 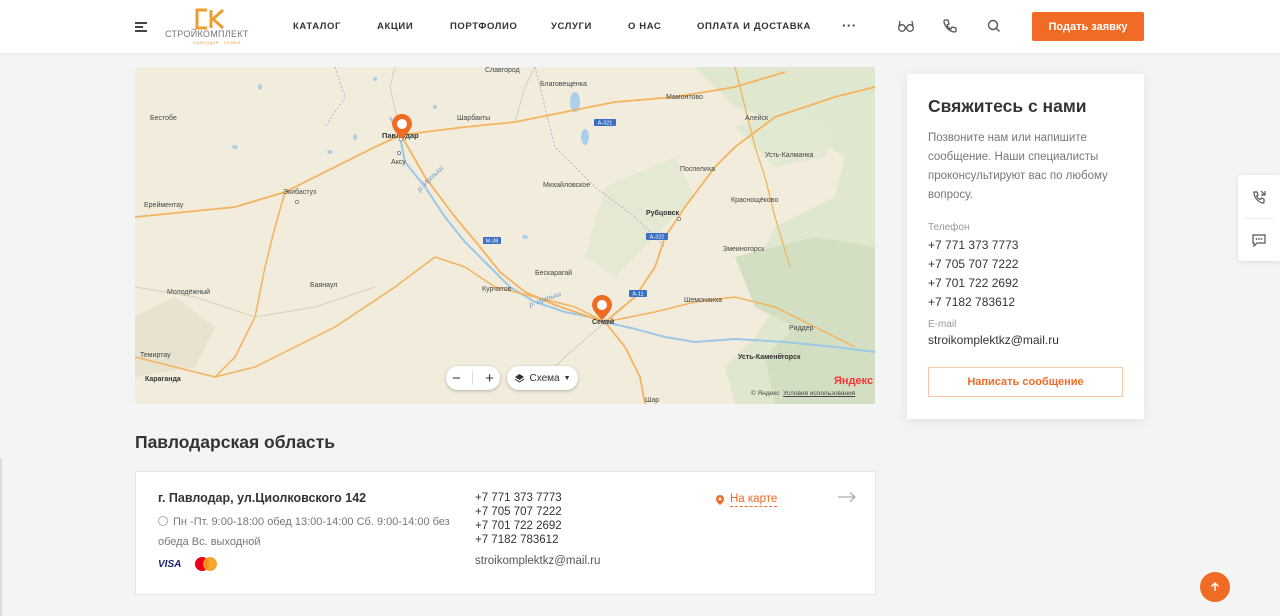 What do you see at coordinates (456, 378) in the screenshot?
I see `zoom-out-button: −` at bounding box center [456, 378].